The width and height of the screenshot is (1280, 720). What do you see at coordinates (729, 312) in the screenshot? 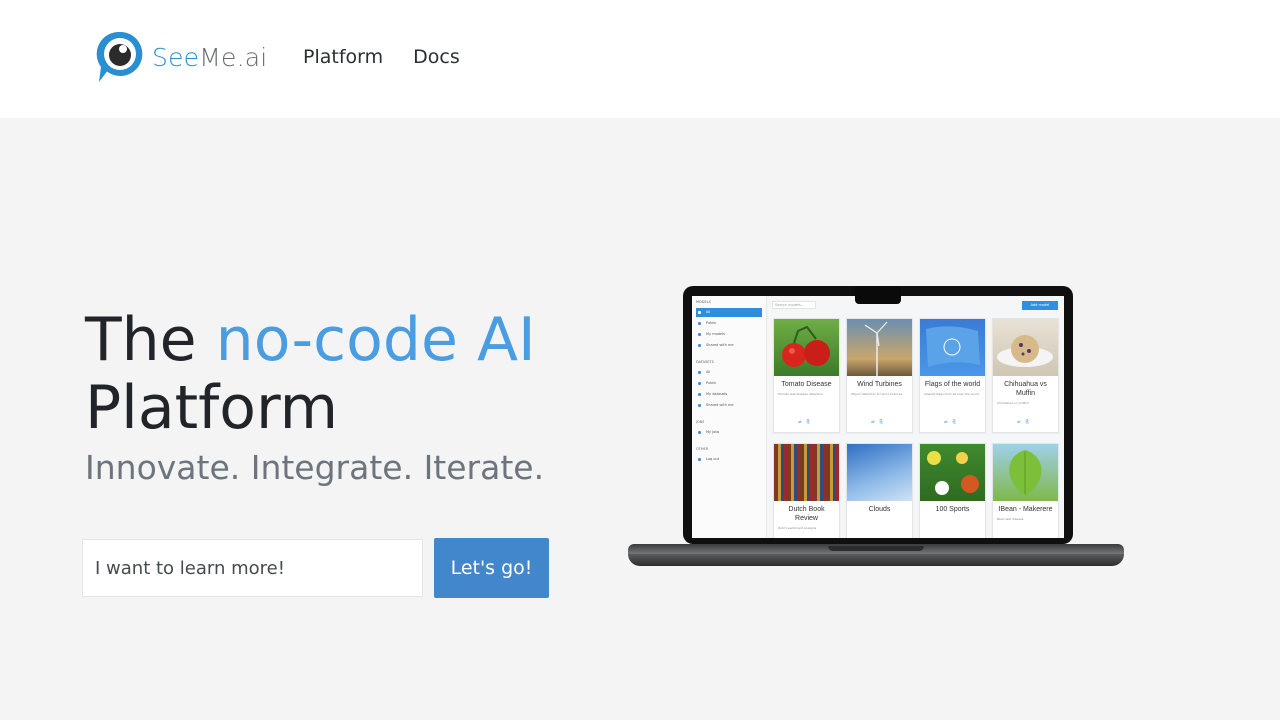
I see `sidebar-item-models-all: All` at bounding box center [729, 312].